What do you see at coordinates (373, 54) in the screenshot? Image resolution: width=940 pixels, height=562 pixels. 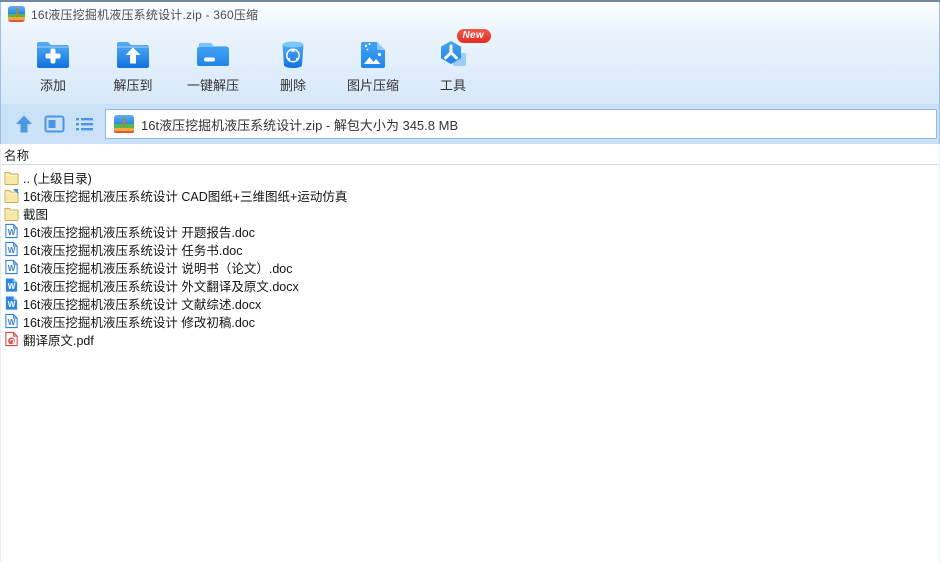 I see `image-compress-icon` at bounding box center [373, 54].